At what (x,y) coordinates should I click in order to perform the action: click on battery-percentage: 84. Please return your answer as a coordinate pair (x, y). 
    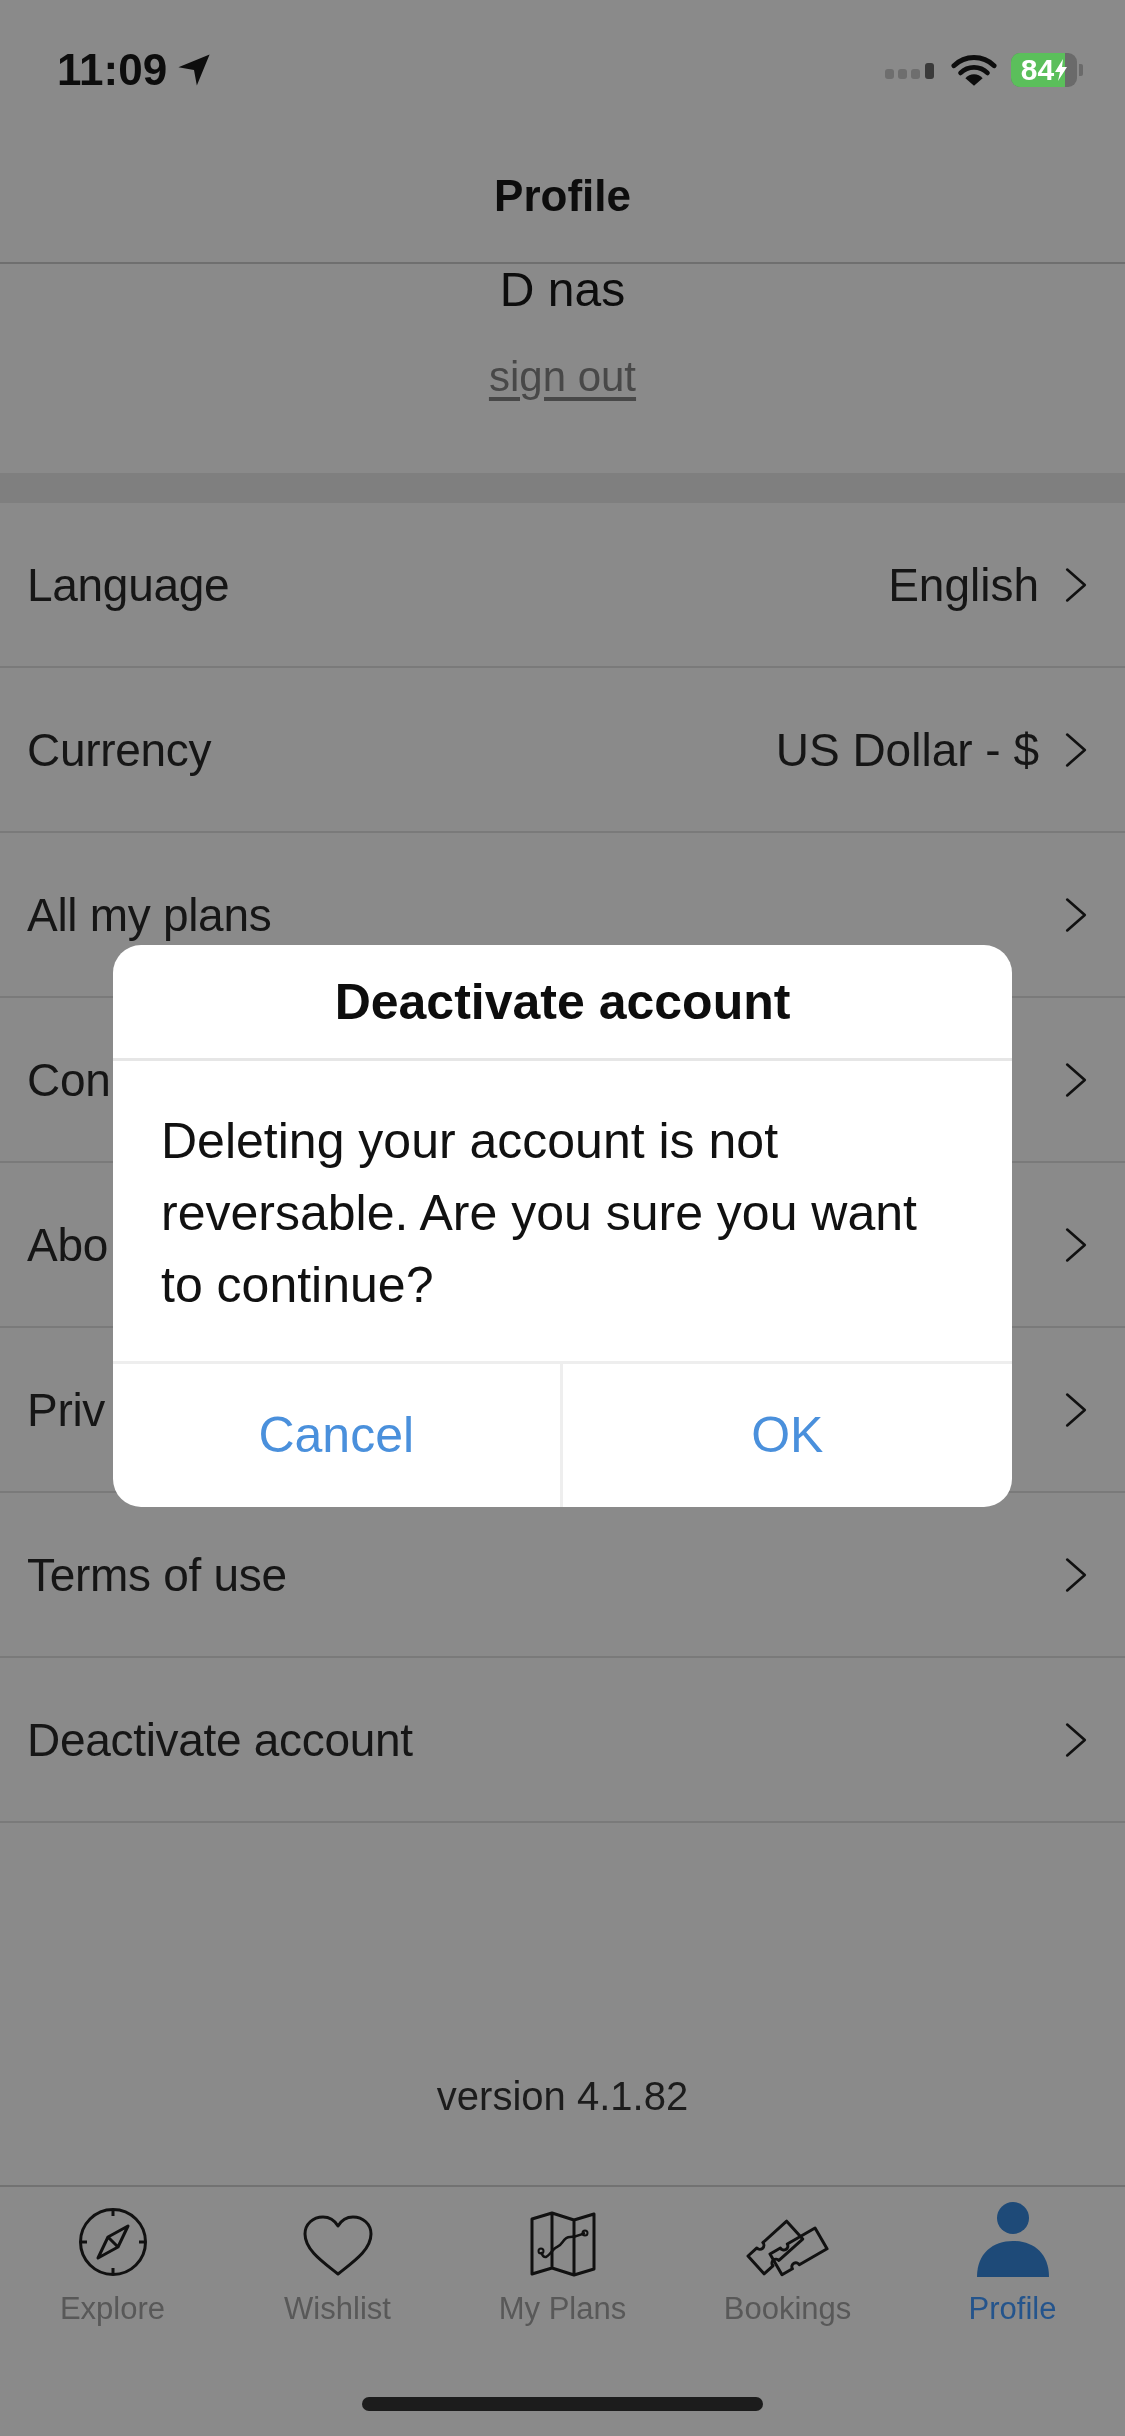
    Looking at the image, I should click on (1037, 70).